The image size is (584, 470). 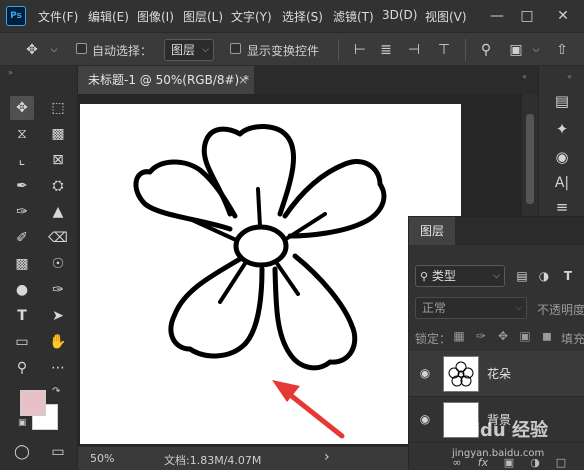 What do you see at coordinates (58, 290) in the screenshot?
I see `pen-tool-icon: ✑` at bounding box center [58, 290].